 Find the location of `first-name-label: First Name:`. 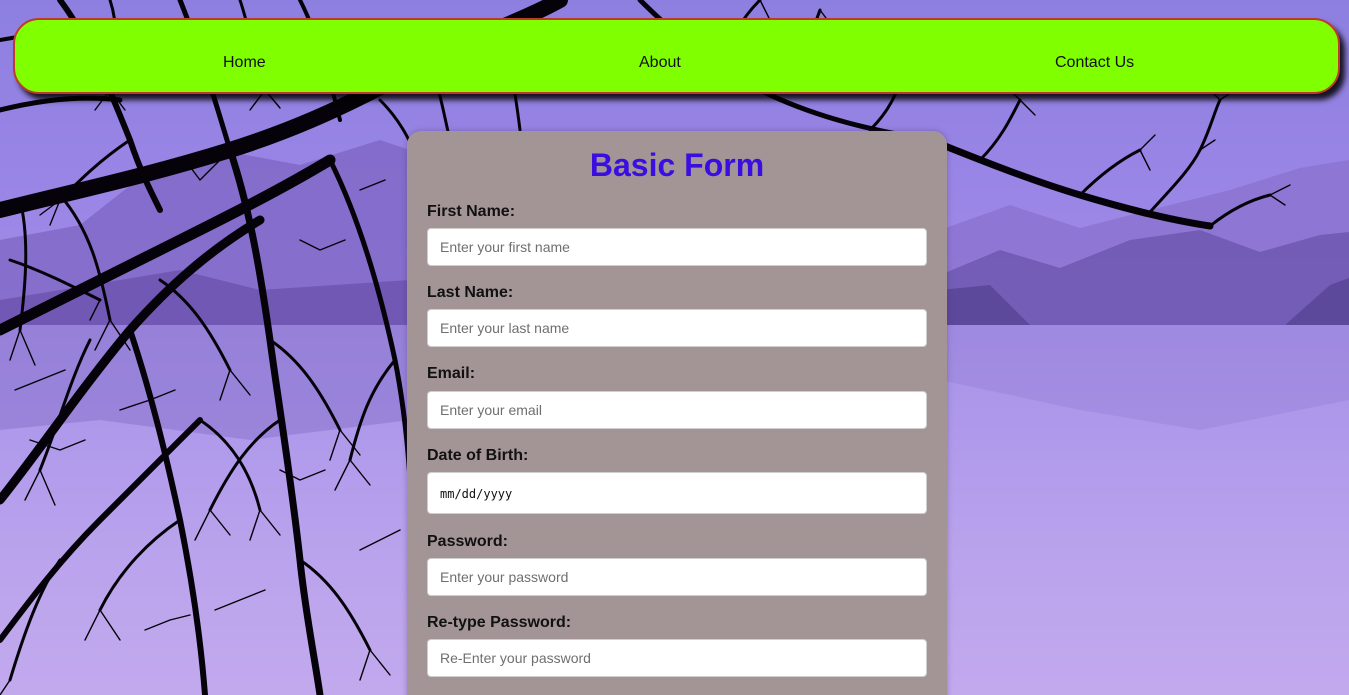

first-name-label: First Name: is located at coordinates (471, 211).